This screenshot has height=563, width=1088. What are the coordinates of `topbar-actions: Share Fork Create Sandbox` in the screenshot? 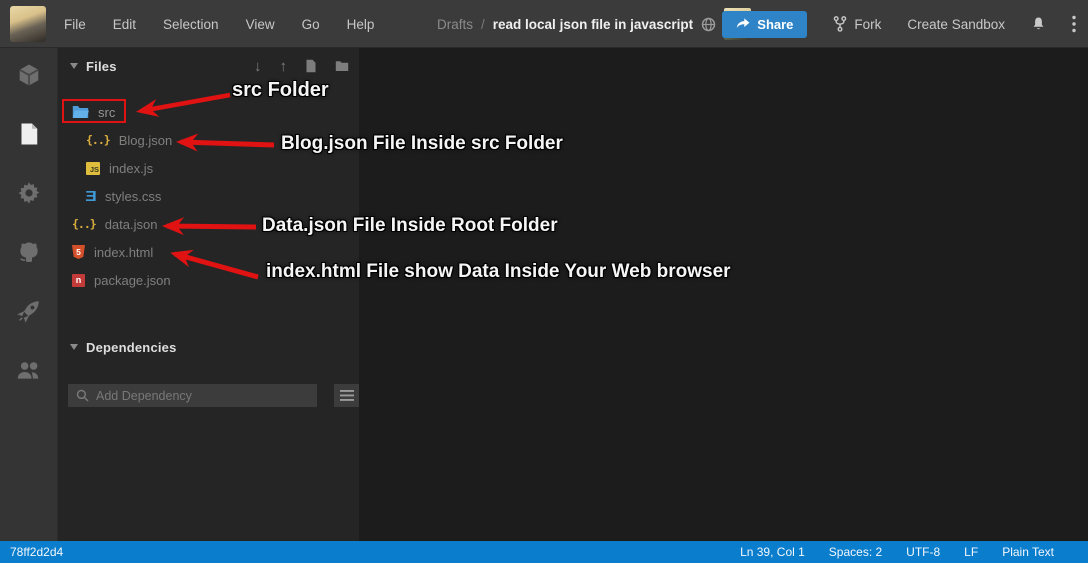 It's located at (899, 24).